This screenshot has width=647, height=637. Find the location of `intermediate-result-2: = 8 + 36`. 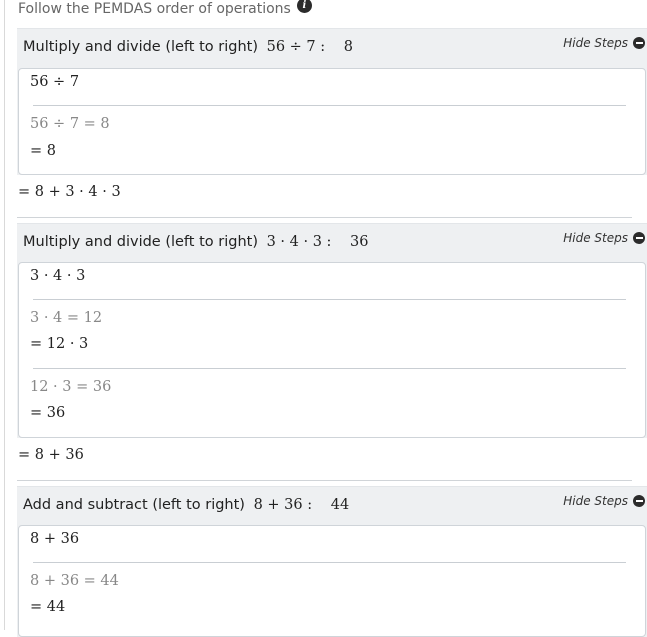

intermediate-result-2: = 8 + 36 is located at coordinates (51, 455).